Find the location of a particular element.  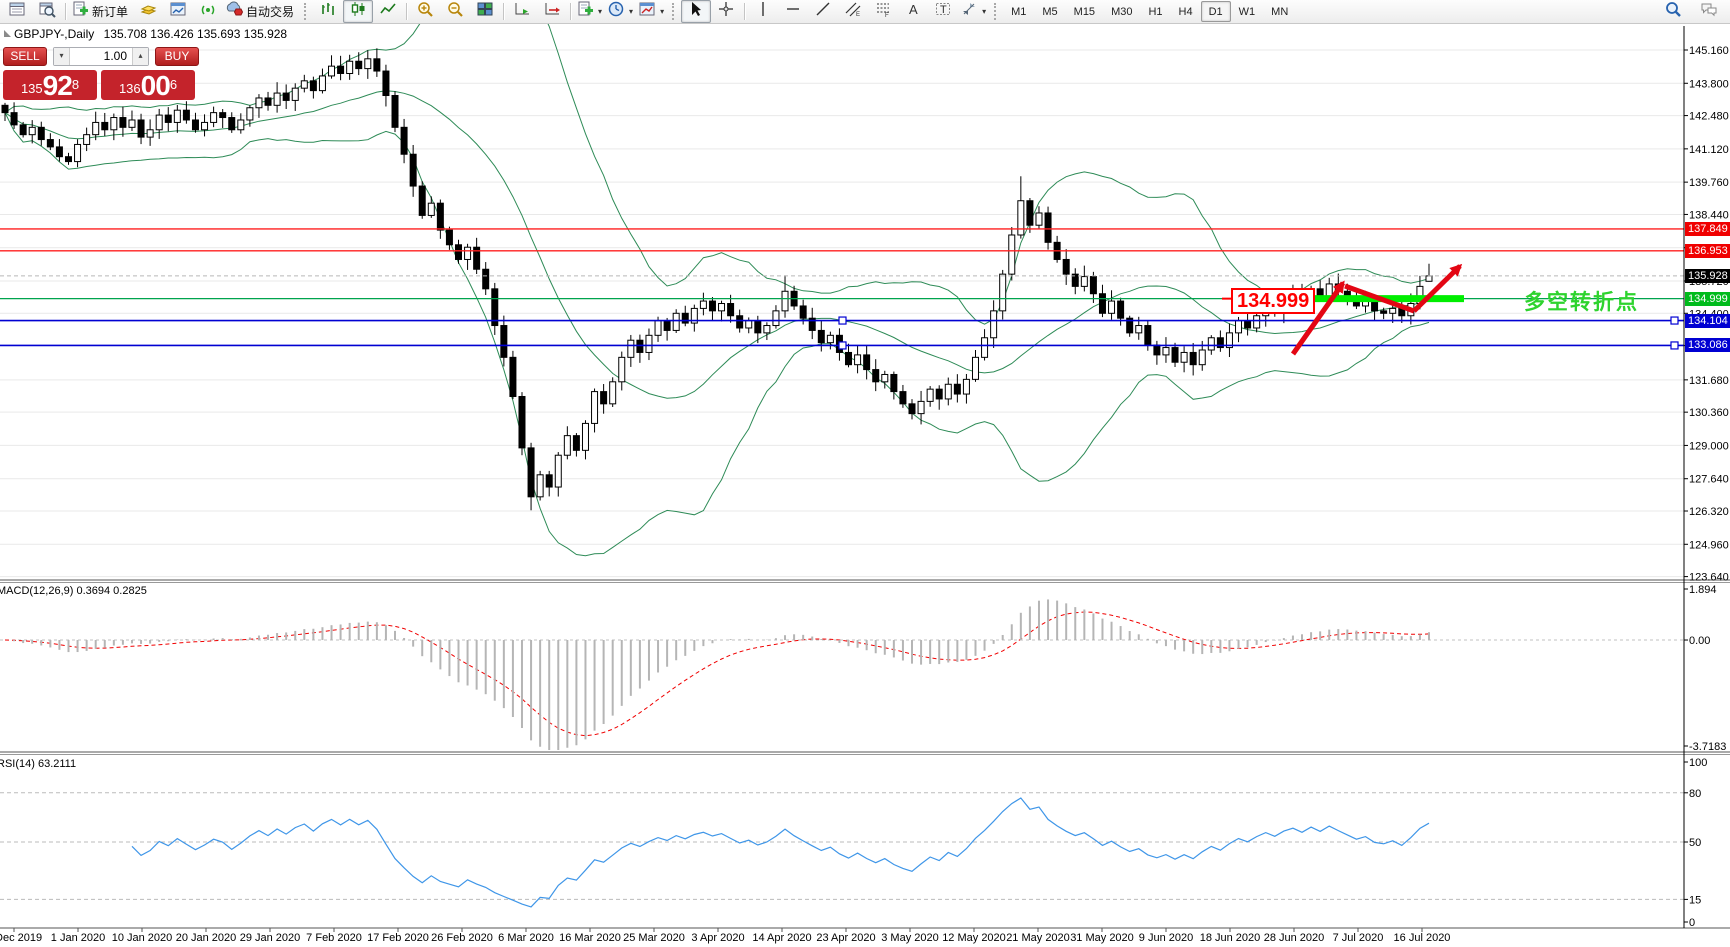

zoomin-glyph is located at coordinates (425, 9).